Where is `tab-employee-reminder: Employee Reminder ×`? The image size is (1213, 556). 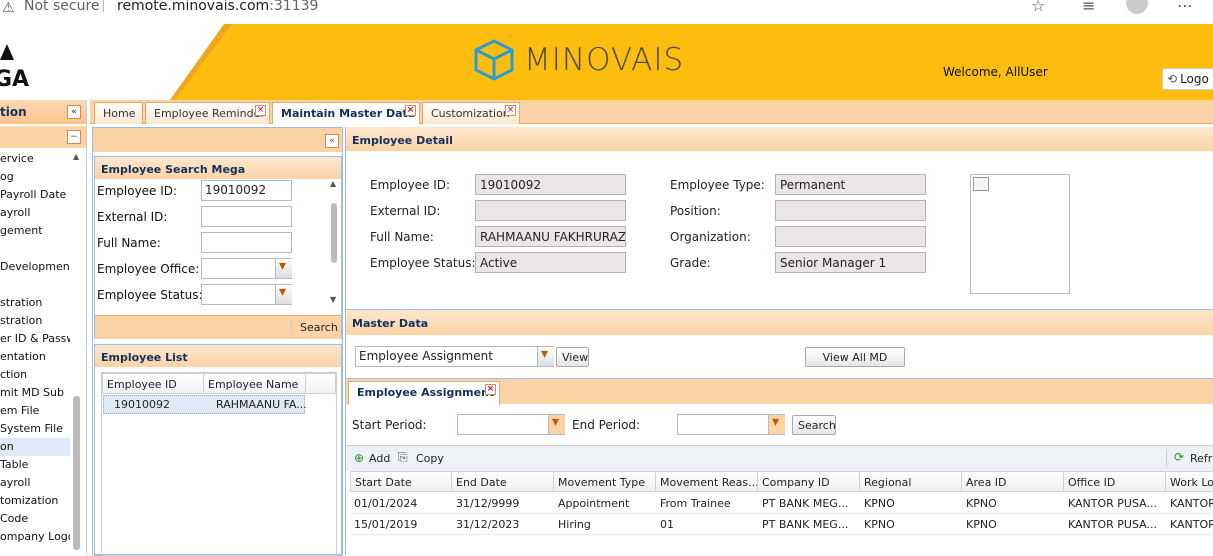
tab-employee-reminder: Employee Reminder × is located at coordinates (207, 113).